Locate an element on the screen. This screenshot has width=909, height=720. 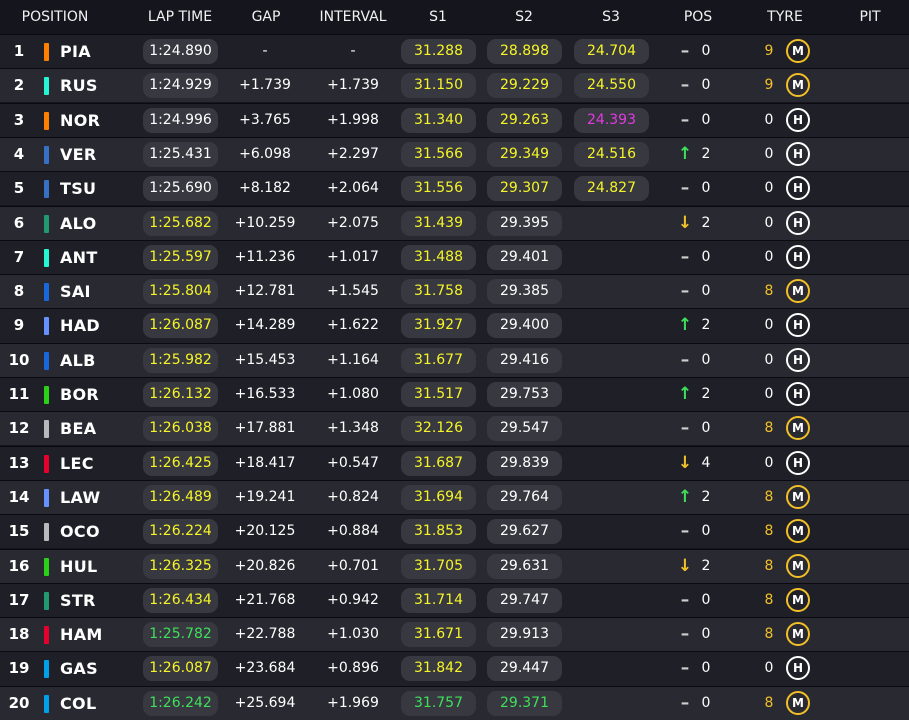
position-change: 2 is located at coordinates (706, 153).